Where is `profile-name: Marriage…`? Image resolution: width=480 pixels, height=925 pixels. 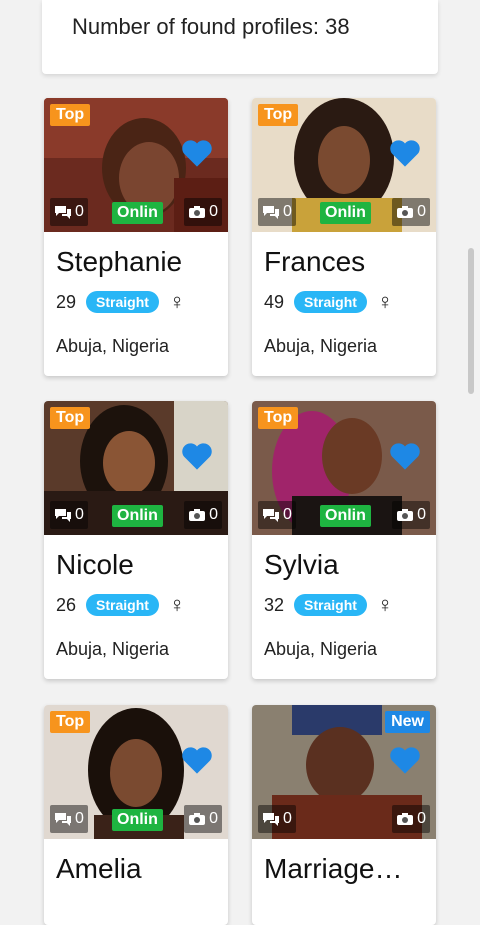
profile-name: Marriage… is located at coordinates (333, 869).